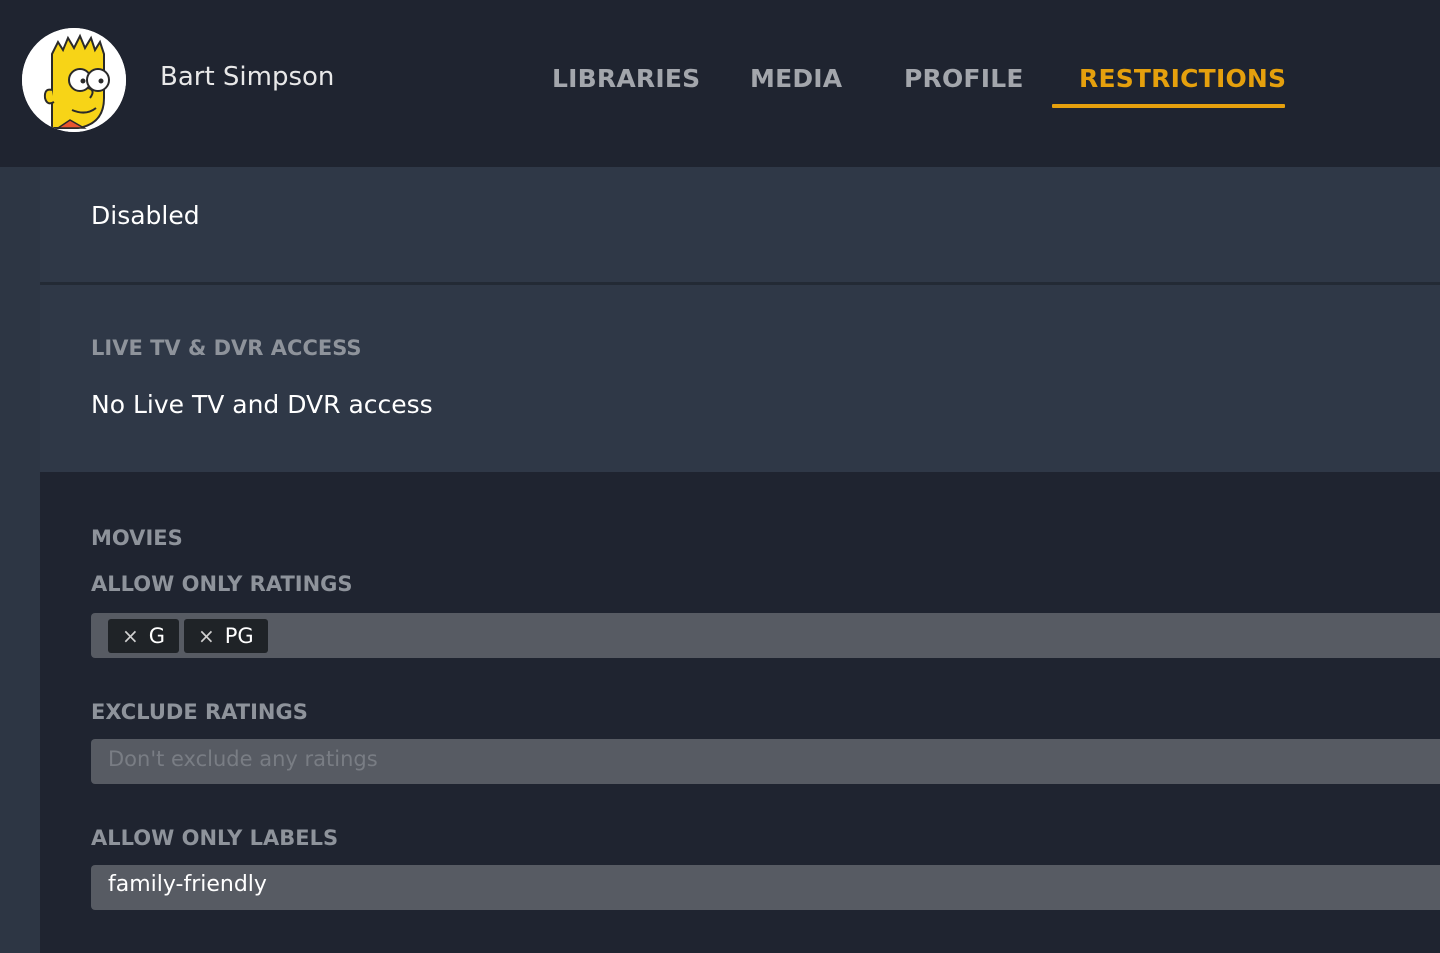 This screenshot has width=1440, height=953. Describe the element at coordinates (765, 635) in the screenshot. I see `allow-ratings-field: × G × PG` at that location.